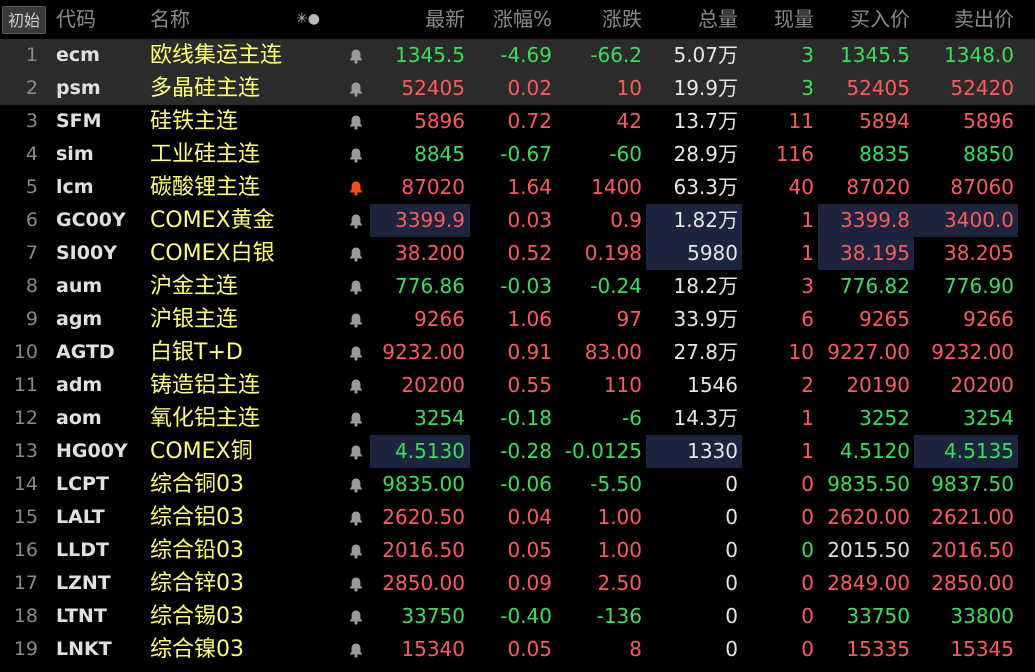  What do you see at coordinates (517, 154) in the screenshot?
I see `table-row: 4 sim 工业硅主连 8845 -0.67 -60 28.9万 116 8835 8850` at bounding box center [517, 154].